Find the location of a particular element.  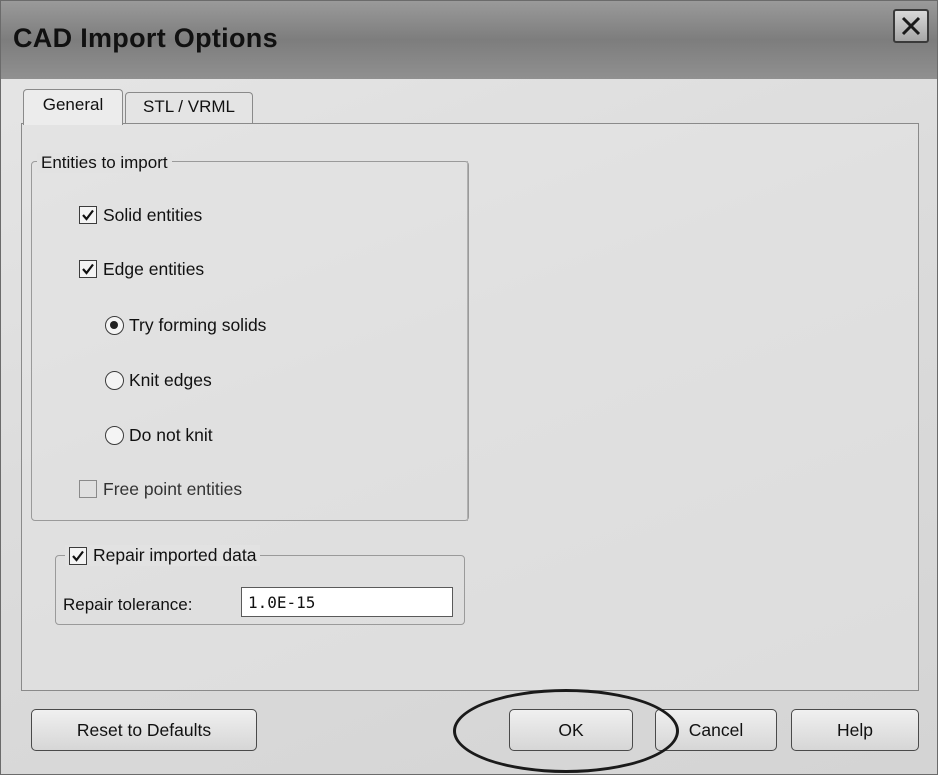

window-title: CAD Import Options is located at coordinates (145, 38).